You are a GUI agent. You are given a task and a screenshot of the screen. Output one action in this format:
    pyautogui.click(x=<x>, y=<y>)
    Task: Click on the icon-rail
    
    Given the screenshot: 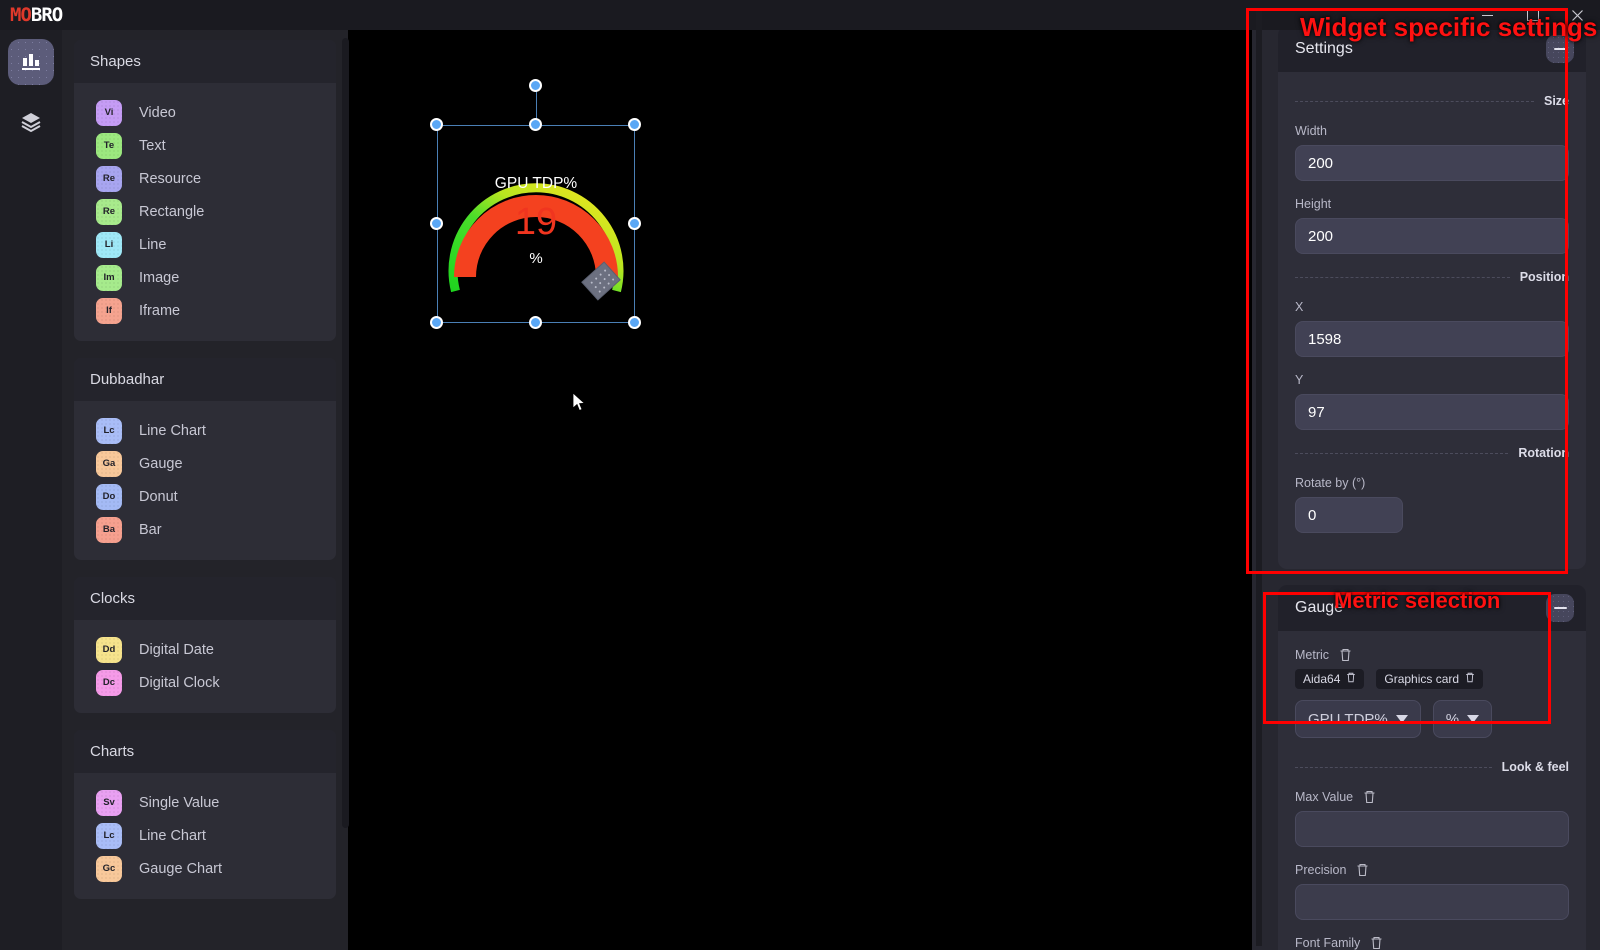 What is the action you would take?
    pyautogui.click(x=31, y=490)
    